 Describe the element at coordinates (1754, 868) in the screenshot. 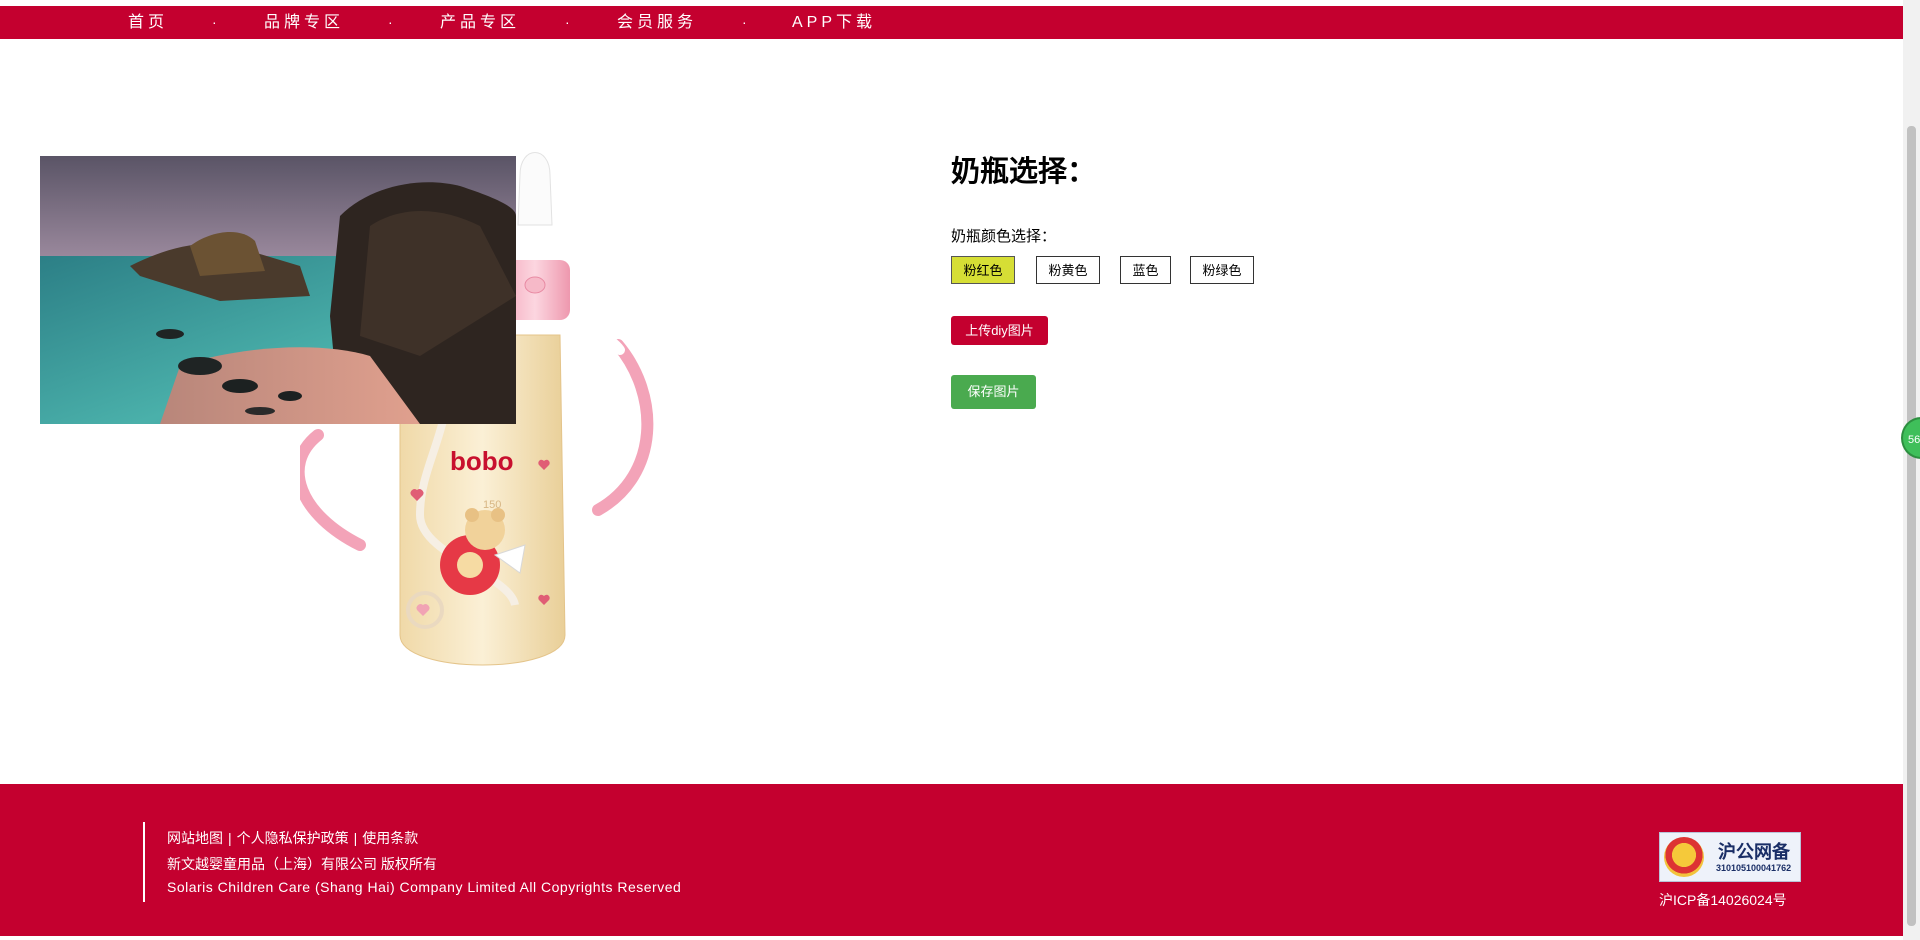

I see `police-record-number: 310105100041762` at that location.